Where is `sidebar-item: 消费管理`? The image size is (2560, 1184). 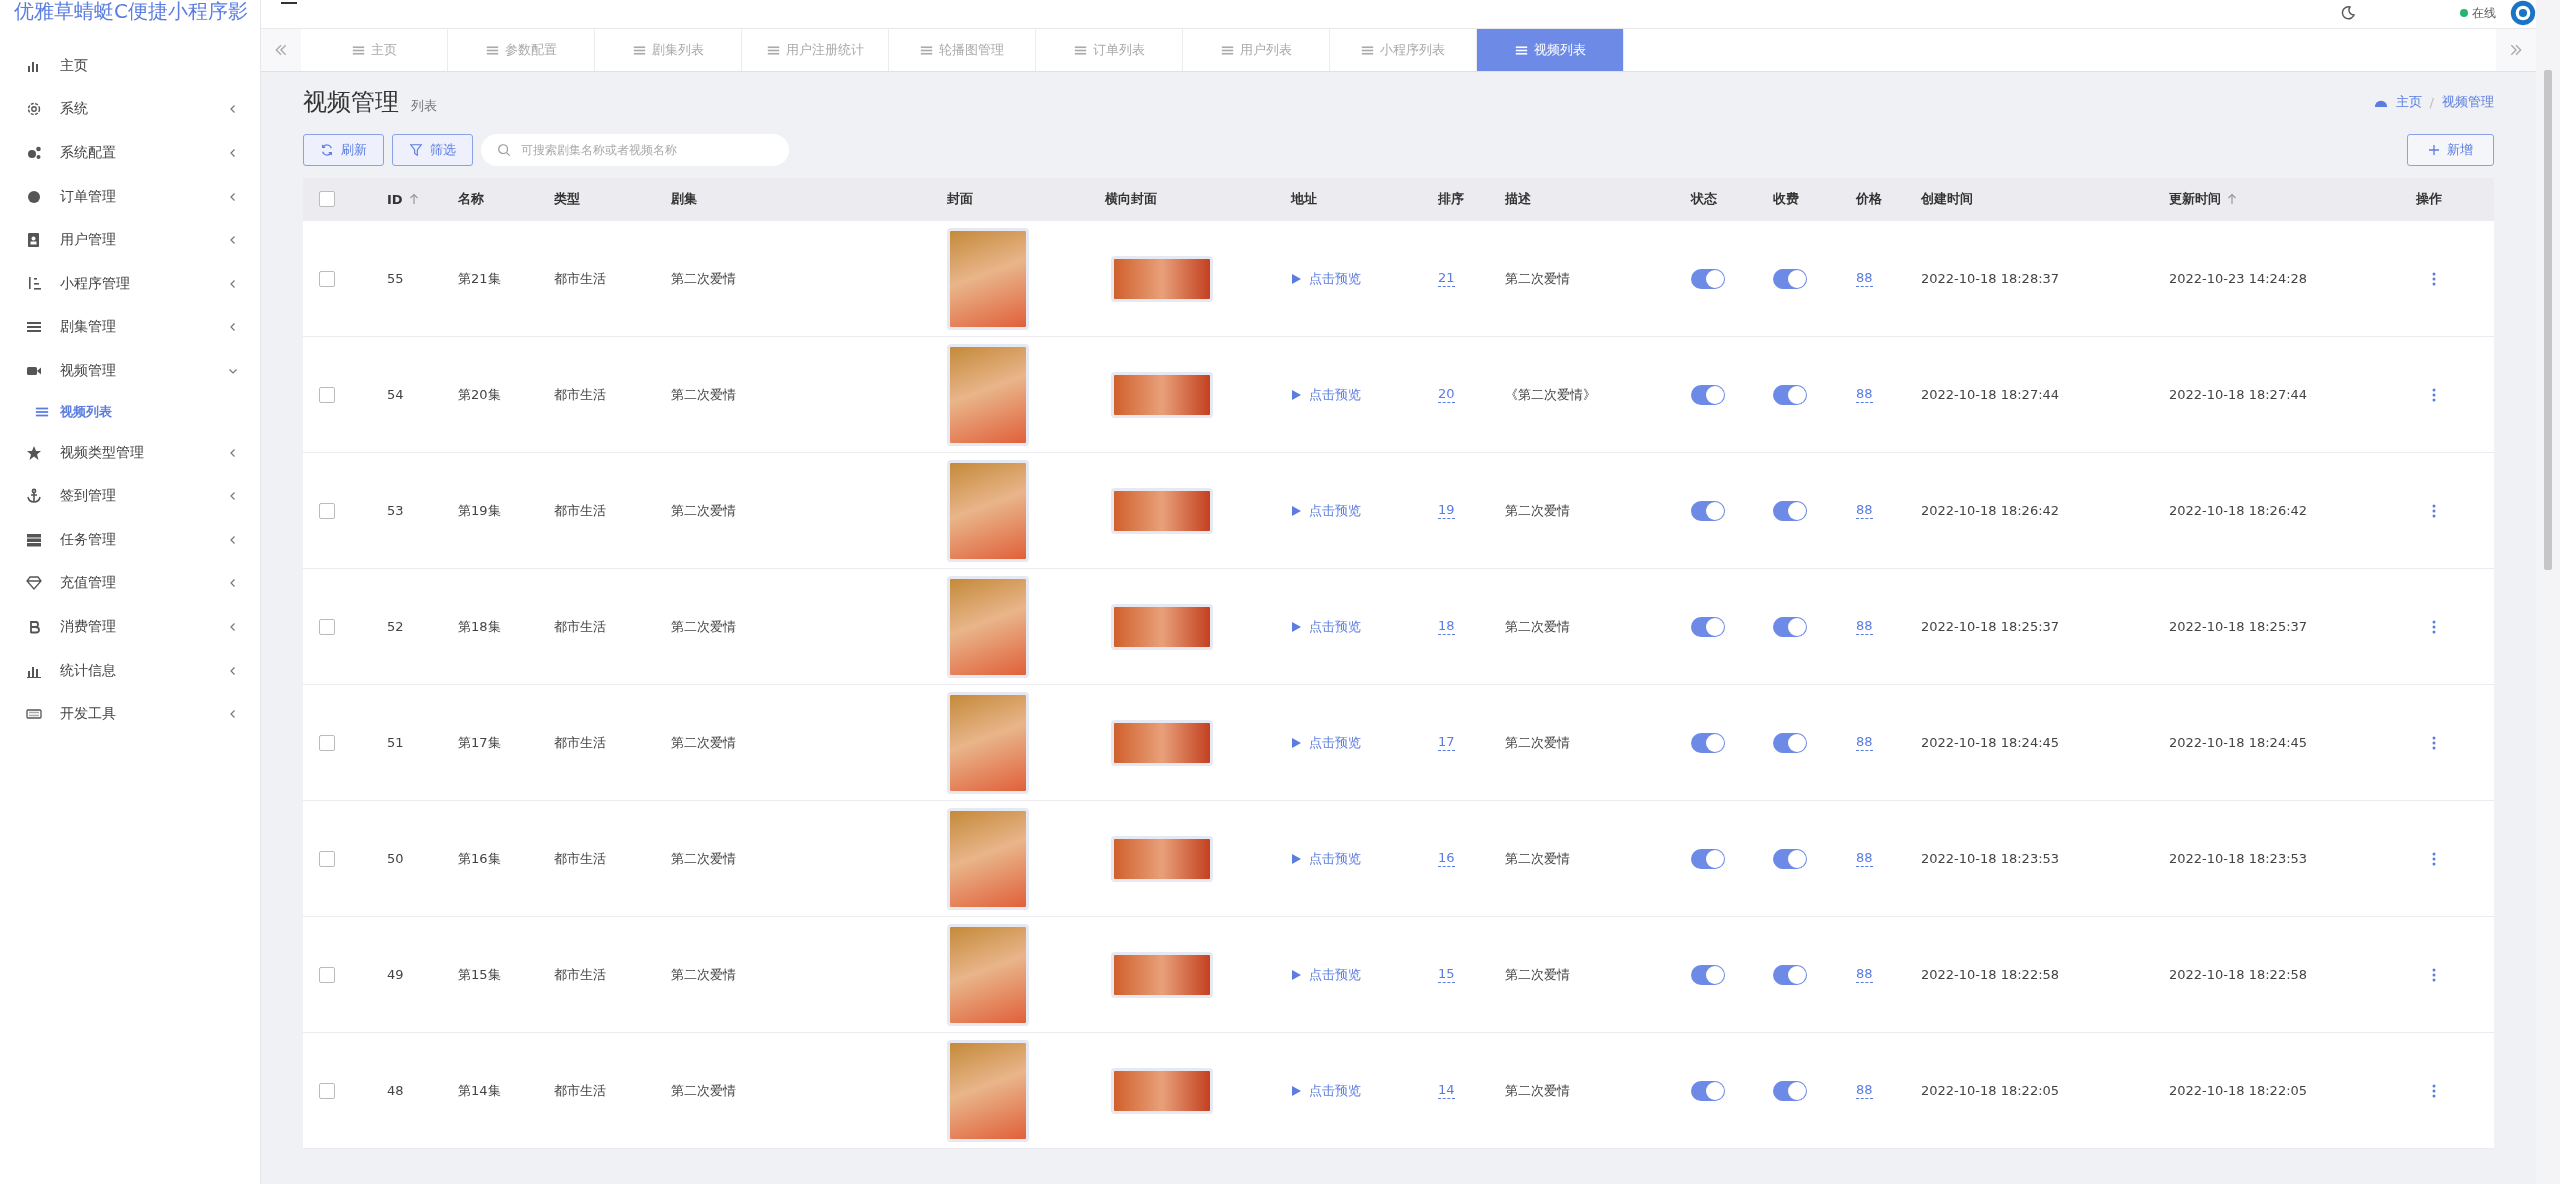 sidebar-item: 消费管理 is located at coordinates (130, 627).